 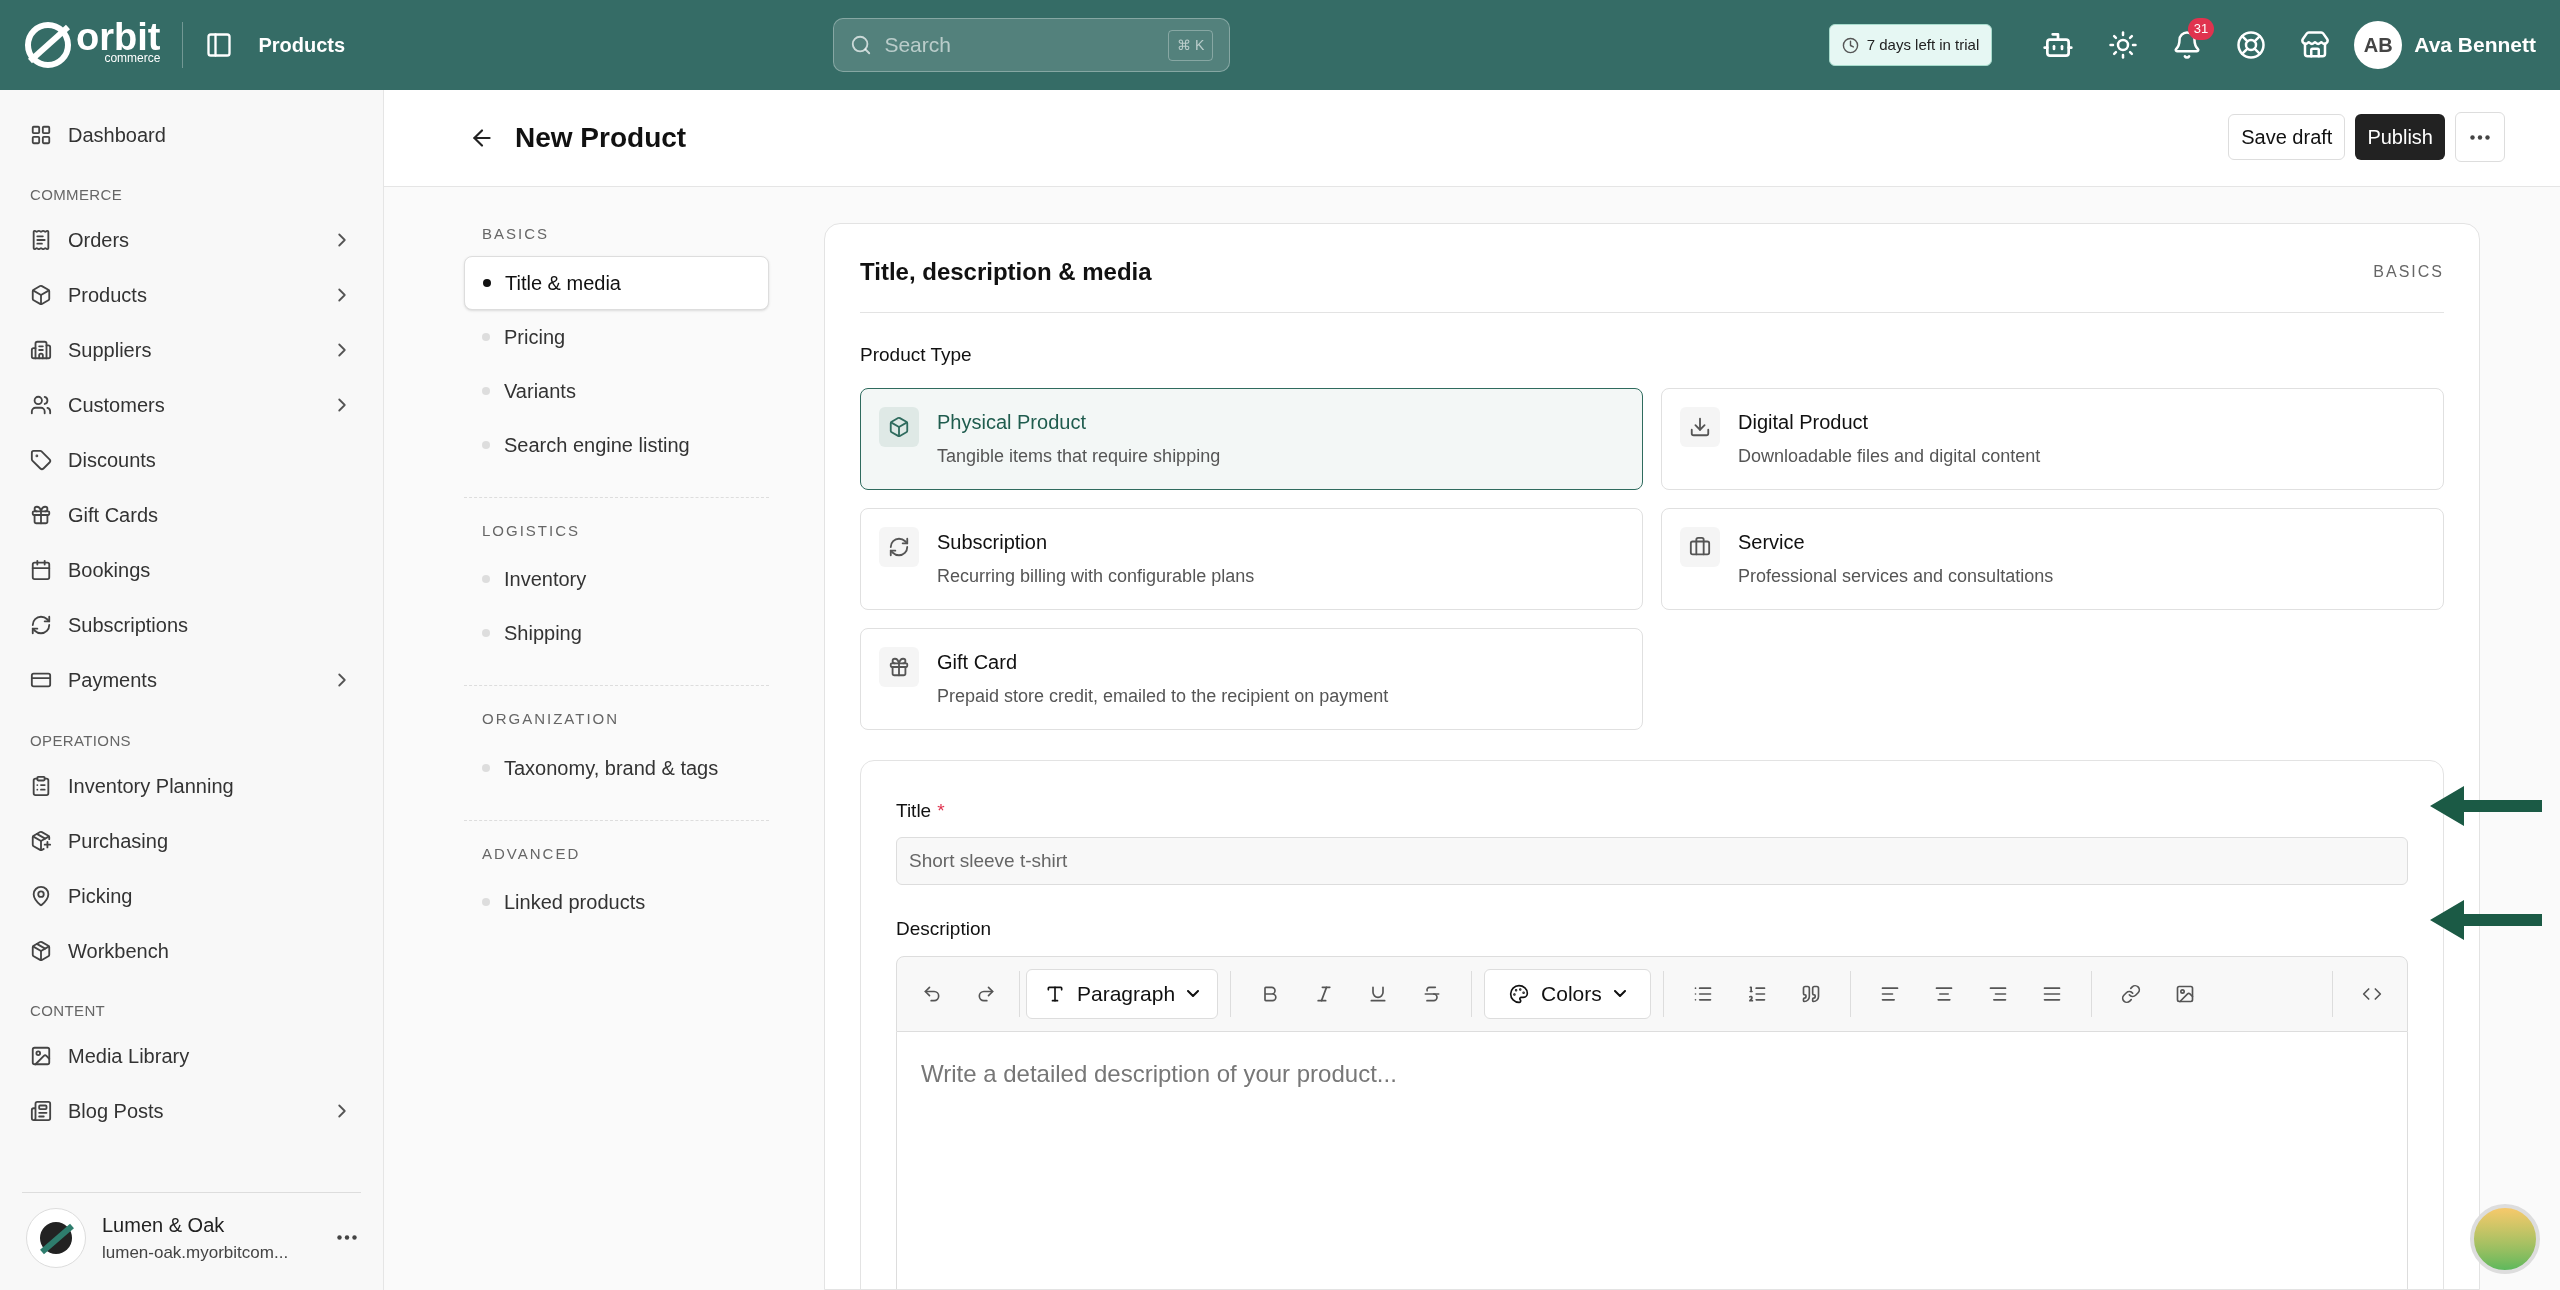 I want to click on section-nav-item: Pricing, so click(x=616, y=336).